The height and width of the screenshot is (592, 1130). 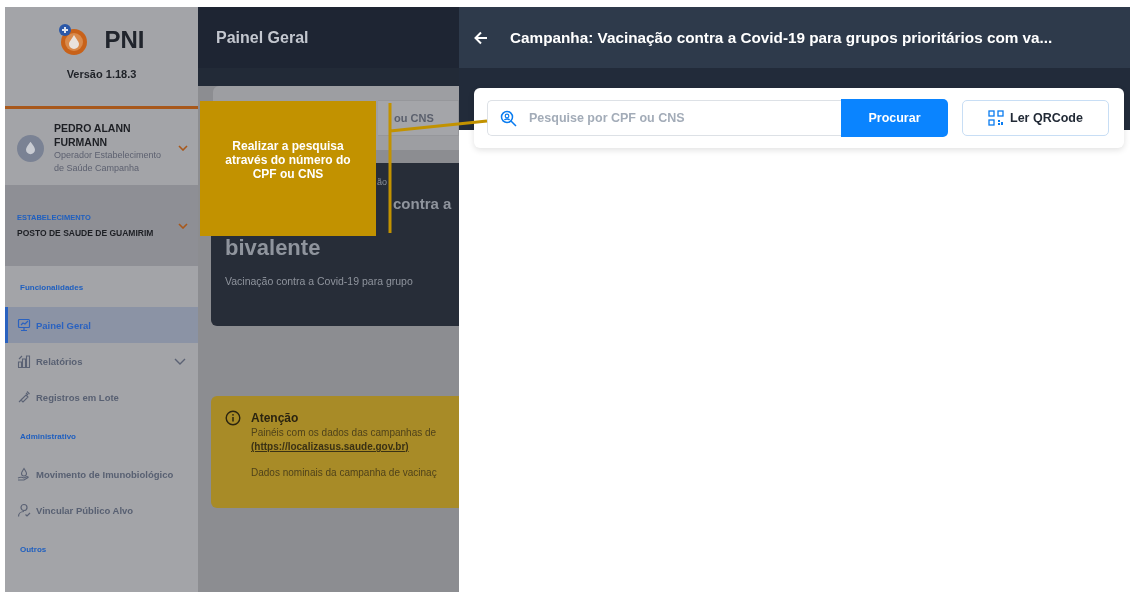 I want to click on nav-label: Vincular Público Alvo, so click(x=85, y=510).